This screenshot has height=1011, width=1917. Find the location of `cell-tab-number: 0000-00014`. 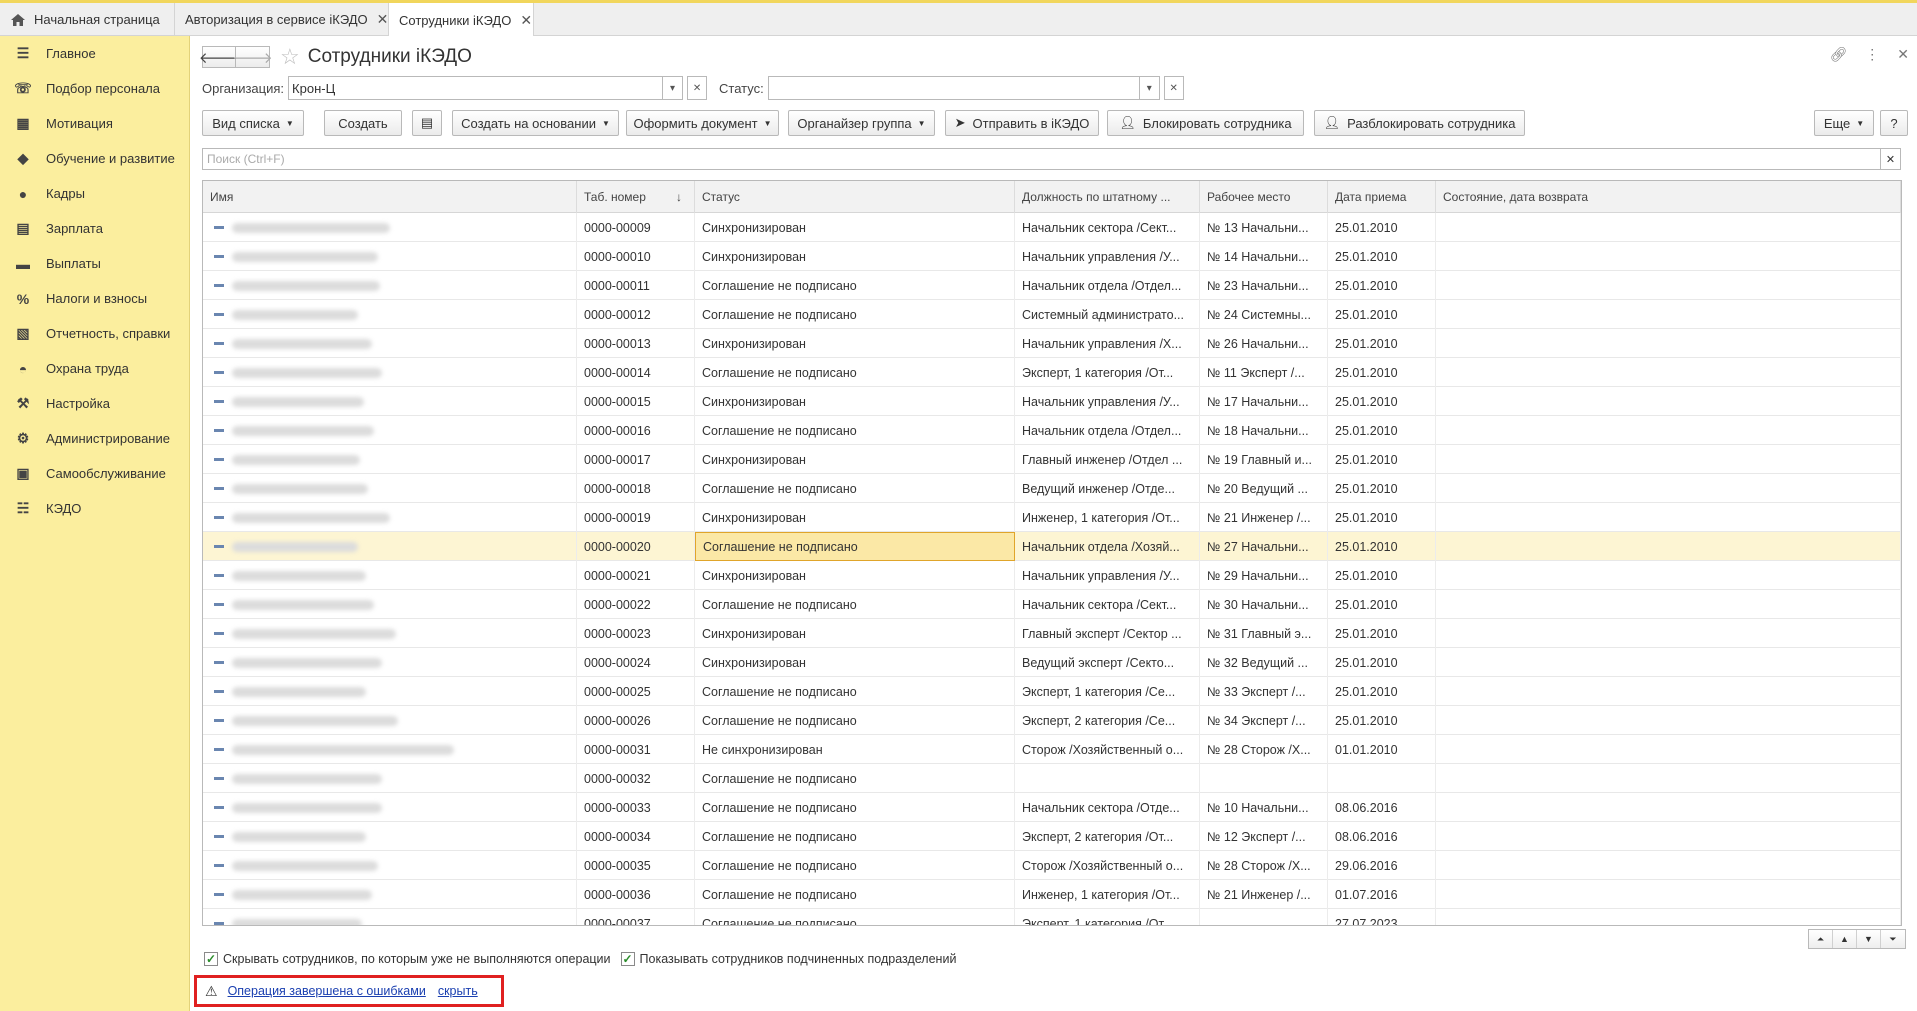

cell-tab-number: 0000-00014 is located at coordinates (636, 372).